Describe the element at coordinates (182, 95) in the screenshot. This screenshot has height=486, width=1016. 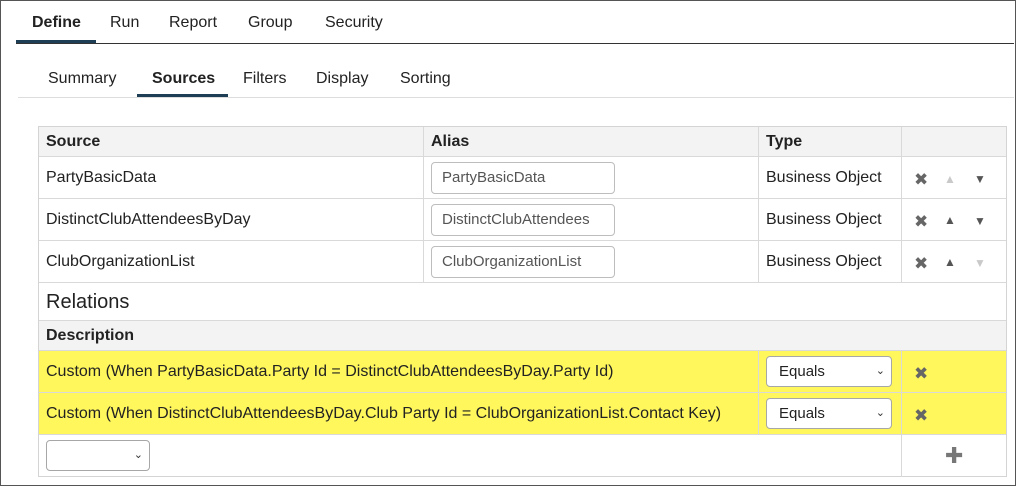
I see `active-subtab-indicator` at that location.